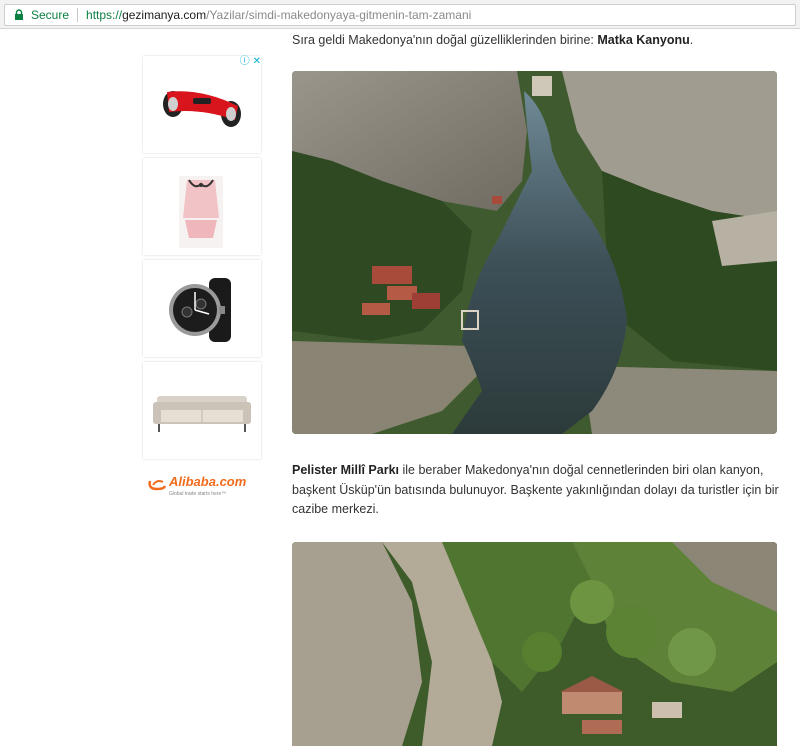 The width and height of the screenshot is (800, 746). What do you see at coordinates (157, 485) in the screenshot?
I see `alibaba-smile-icon` at bounding box center [157, 485].